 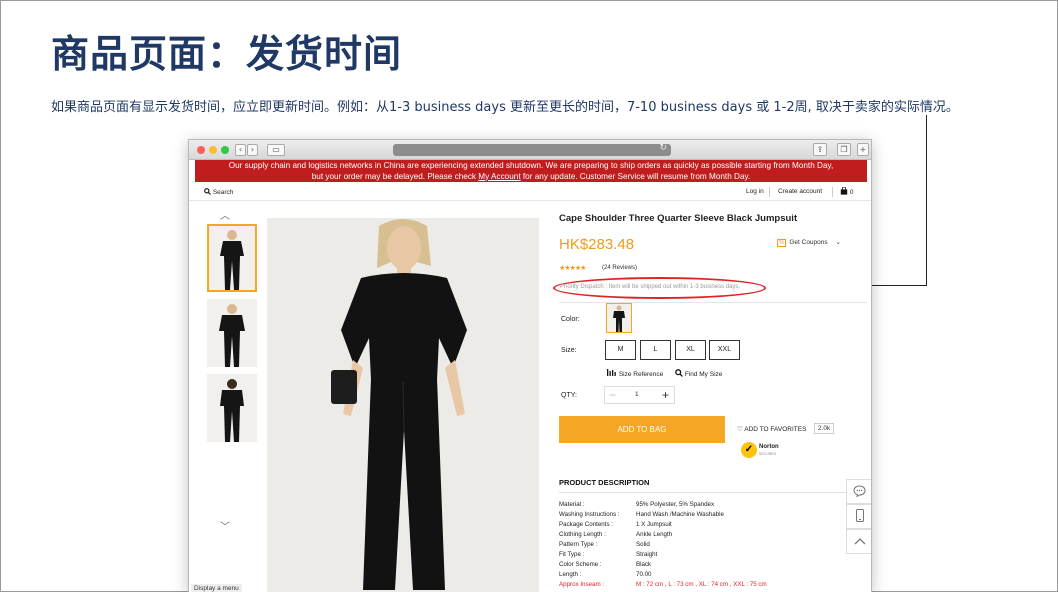 I want to click on add-to-favorites-label: ADD TO FAVORITES, so click(x=775, y=429).